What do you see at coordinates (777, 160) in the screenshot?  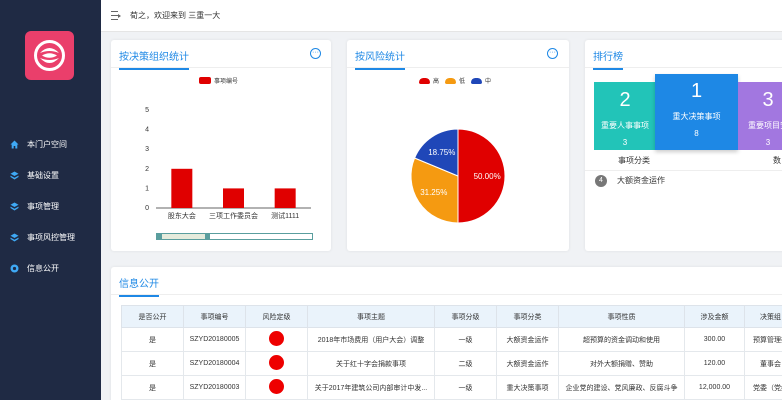 I see `rank-column-count: 数` at bounding box center [777, 160].